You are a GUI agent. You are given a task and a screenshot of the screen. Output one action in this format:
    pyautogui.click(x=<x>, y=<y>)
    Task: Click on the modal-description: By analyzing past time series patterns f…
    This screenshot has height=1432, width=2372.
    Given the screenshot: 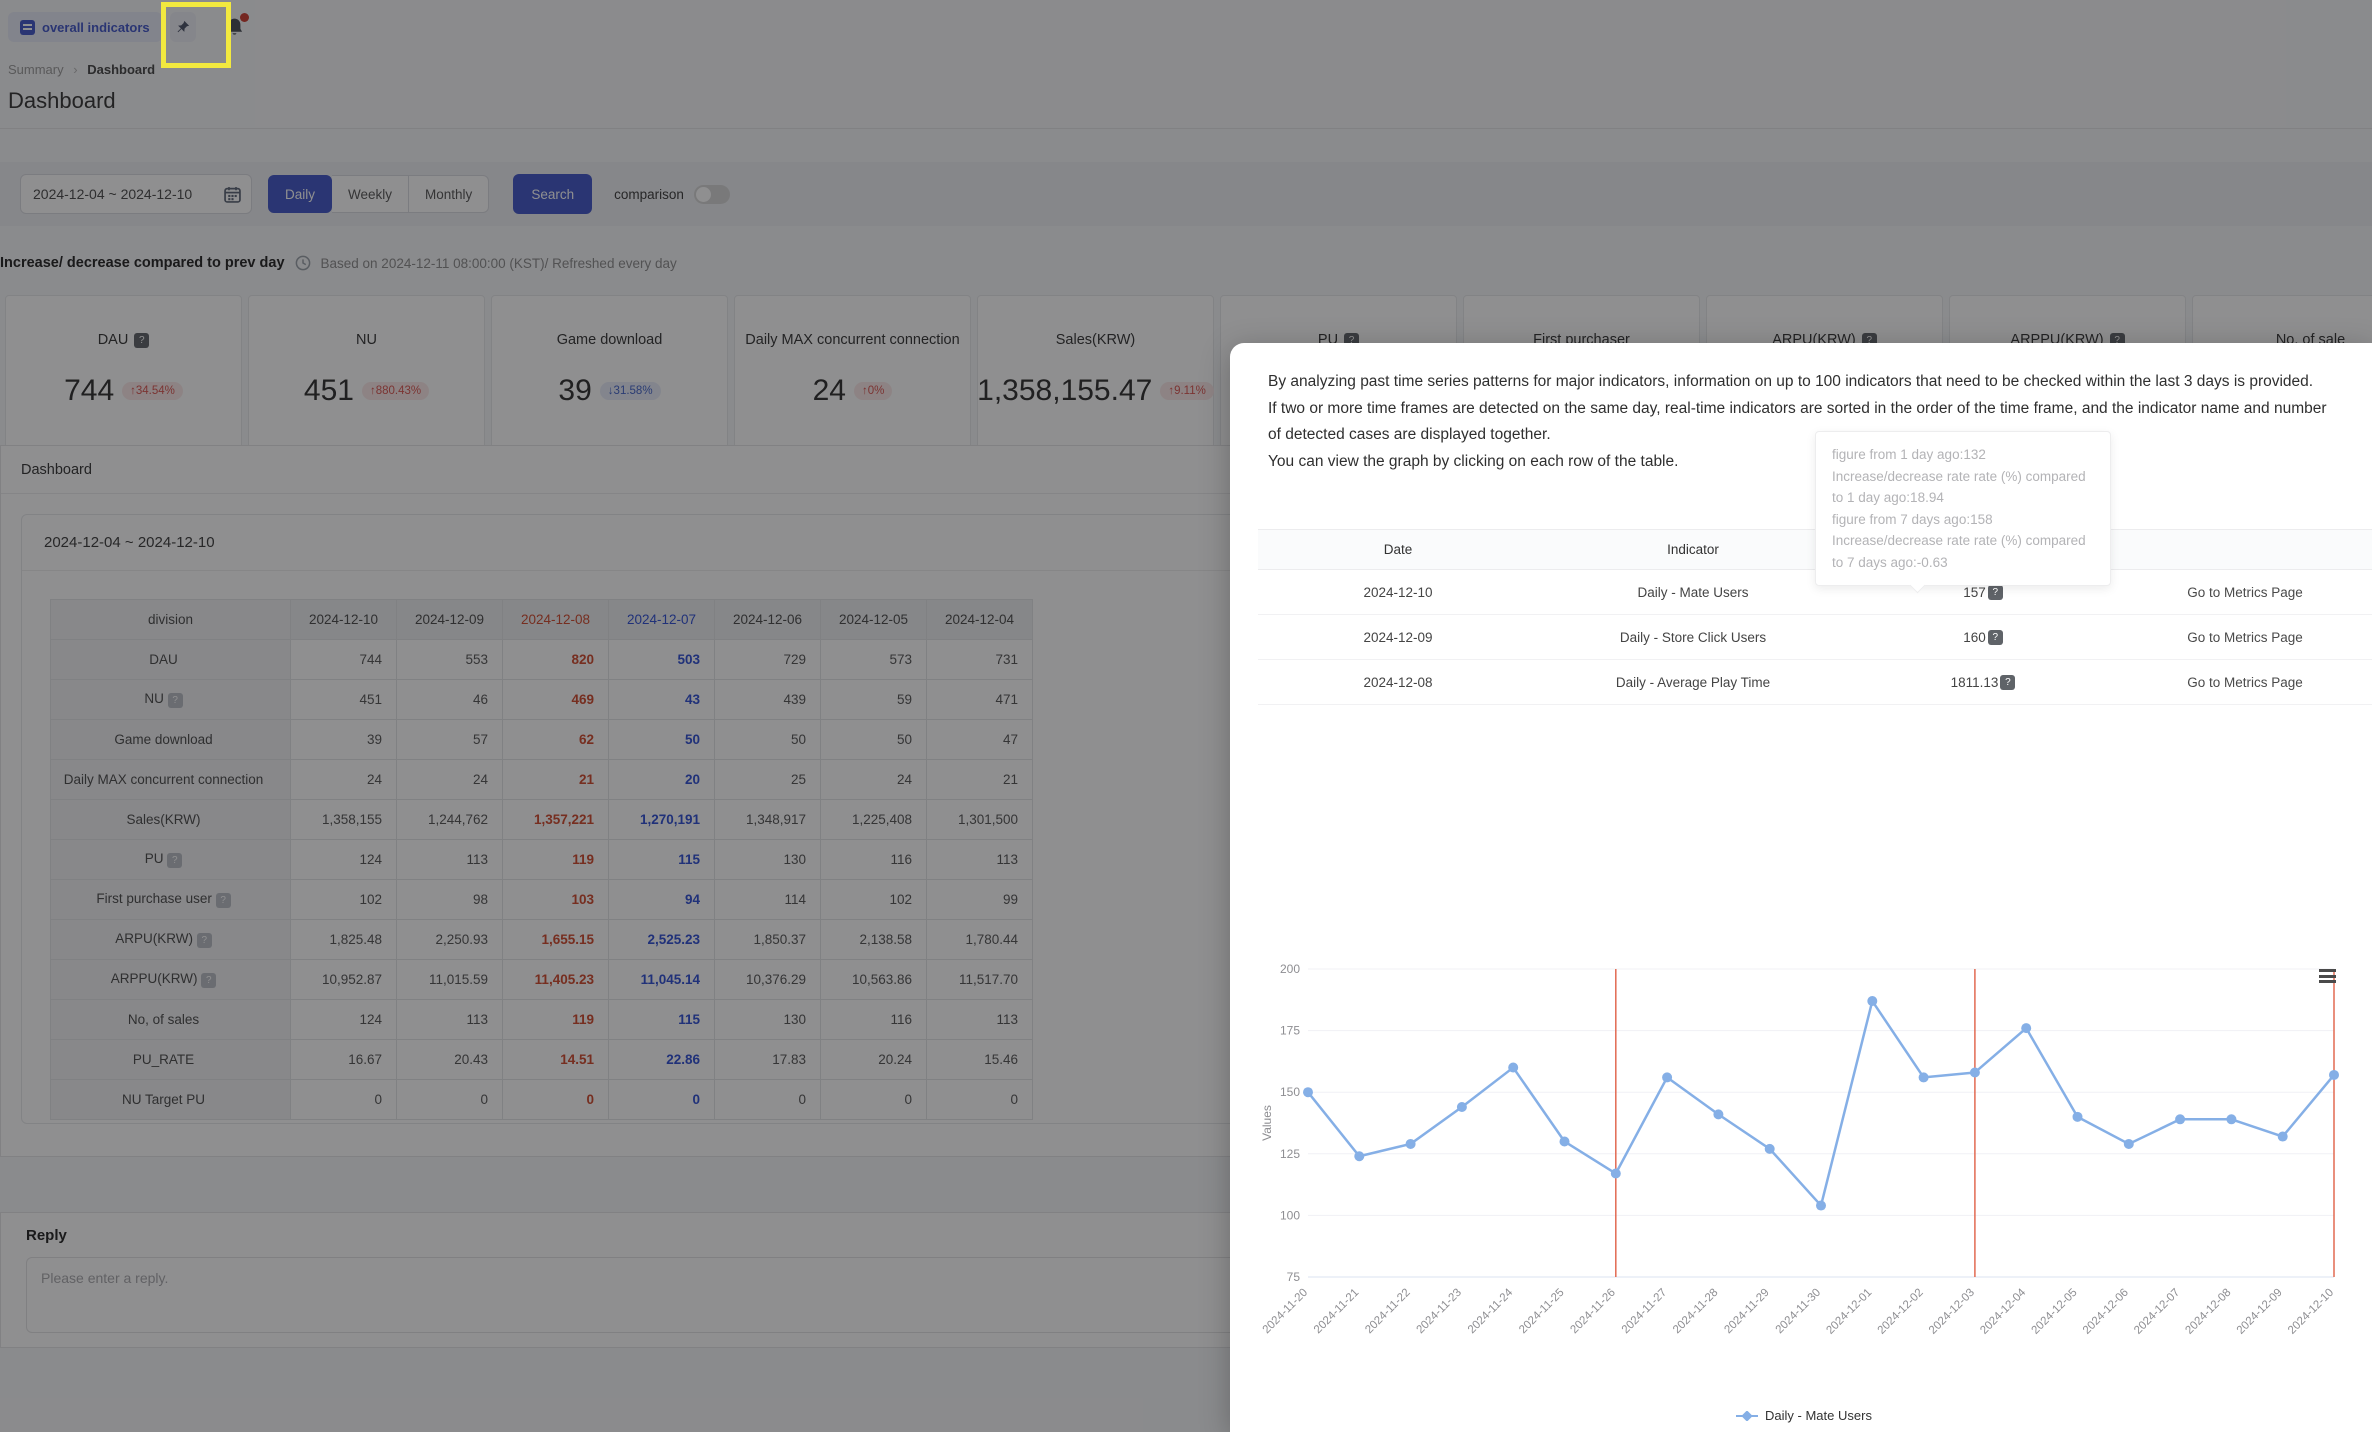 What is the action you would take?
    pyautogui.click(x=1802, y=422)
    